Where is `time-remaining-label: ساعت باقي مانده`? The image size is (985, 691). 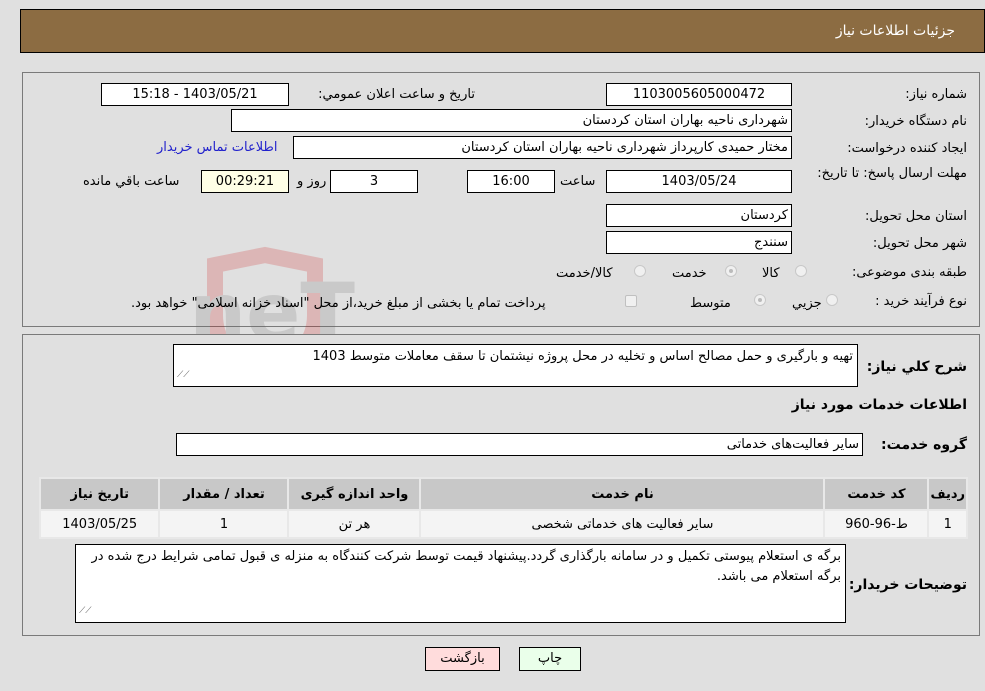 time-remaining-label: ساعت باقي مانده is located at coordinates (131, 181).